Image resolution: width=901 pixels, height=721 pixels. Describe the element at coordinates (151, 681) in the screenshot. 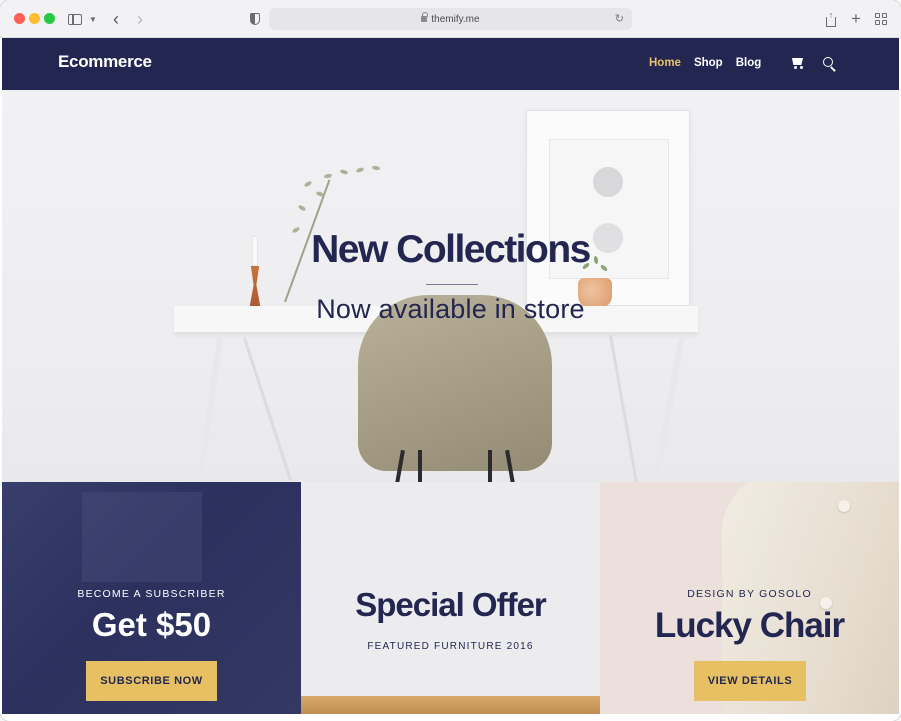

I see `subscribe-now-button: SUBSCRIBE NOW` at that location.